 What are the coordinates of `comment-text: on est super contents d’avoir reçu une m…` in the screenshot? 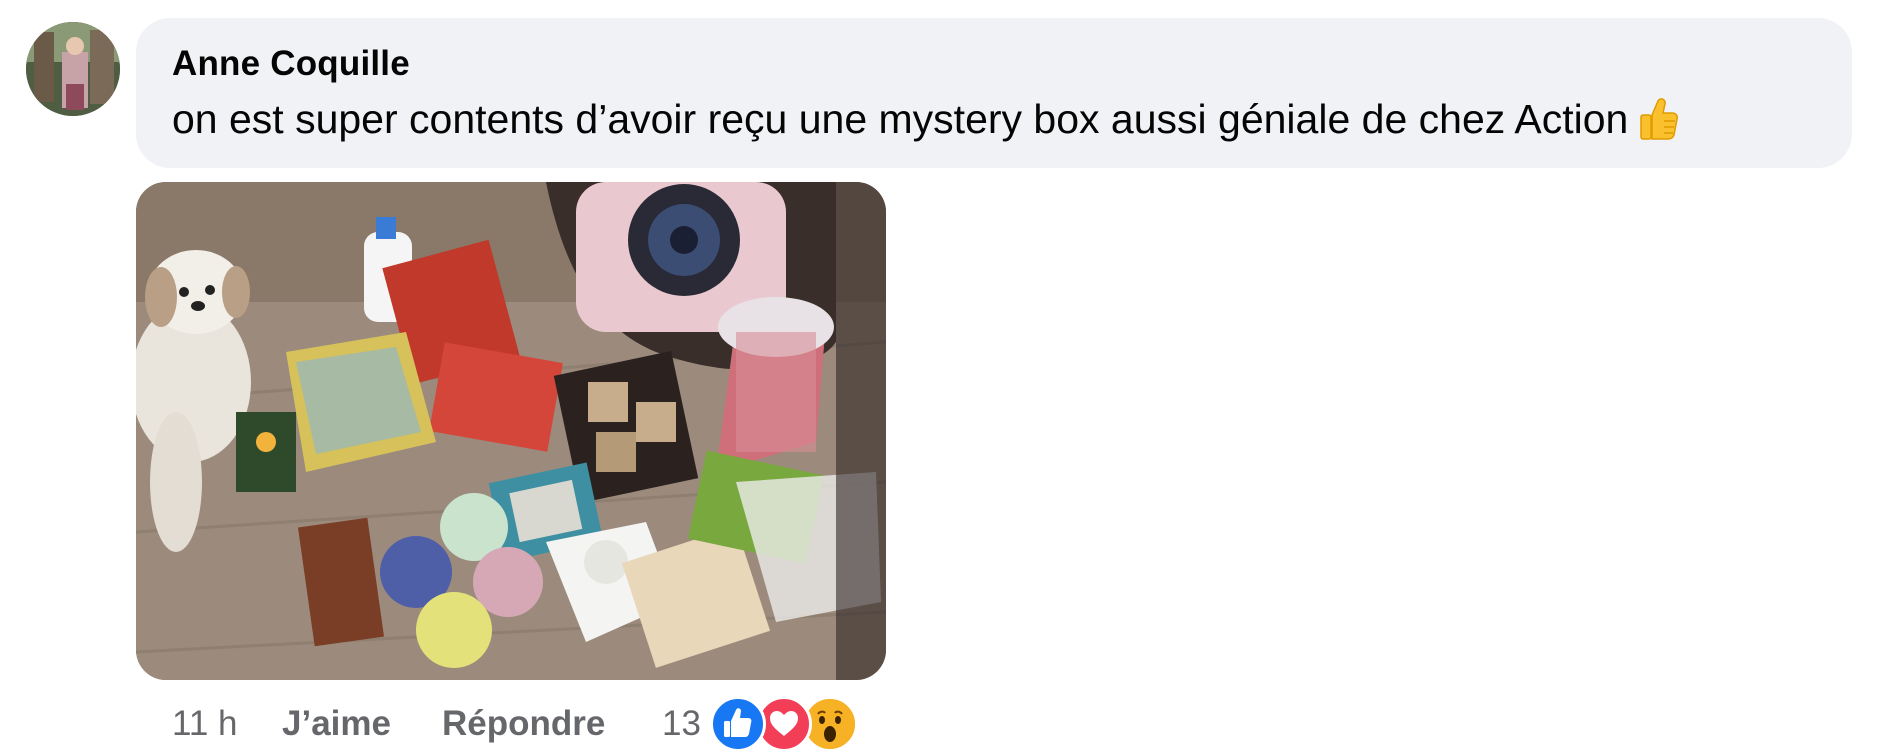 It's located at (900, 119).